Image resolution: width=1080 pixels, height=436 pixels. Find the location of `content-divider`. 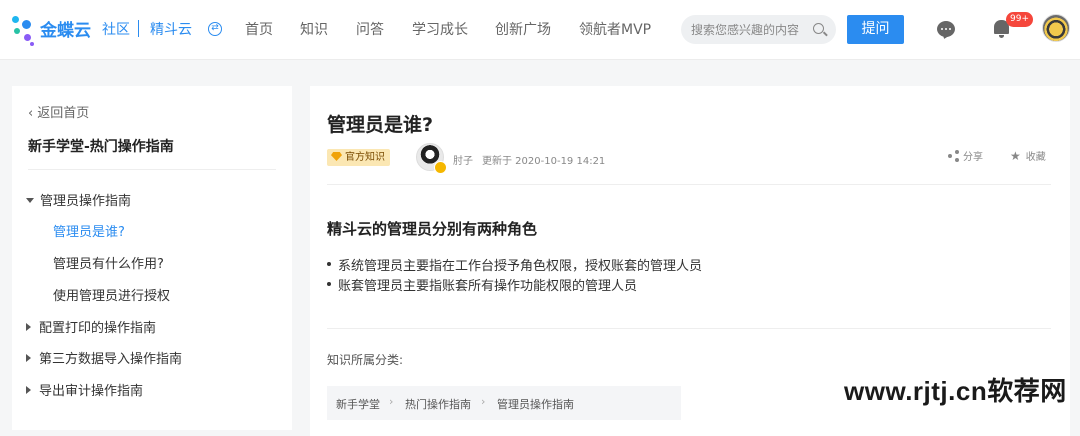

content-divider is located at coordinates (689, 328).